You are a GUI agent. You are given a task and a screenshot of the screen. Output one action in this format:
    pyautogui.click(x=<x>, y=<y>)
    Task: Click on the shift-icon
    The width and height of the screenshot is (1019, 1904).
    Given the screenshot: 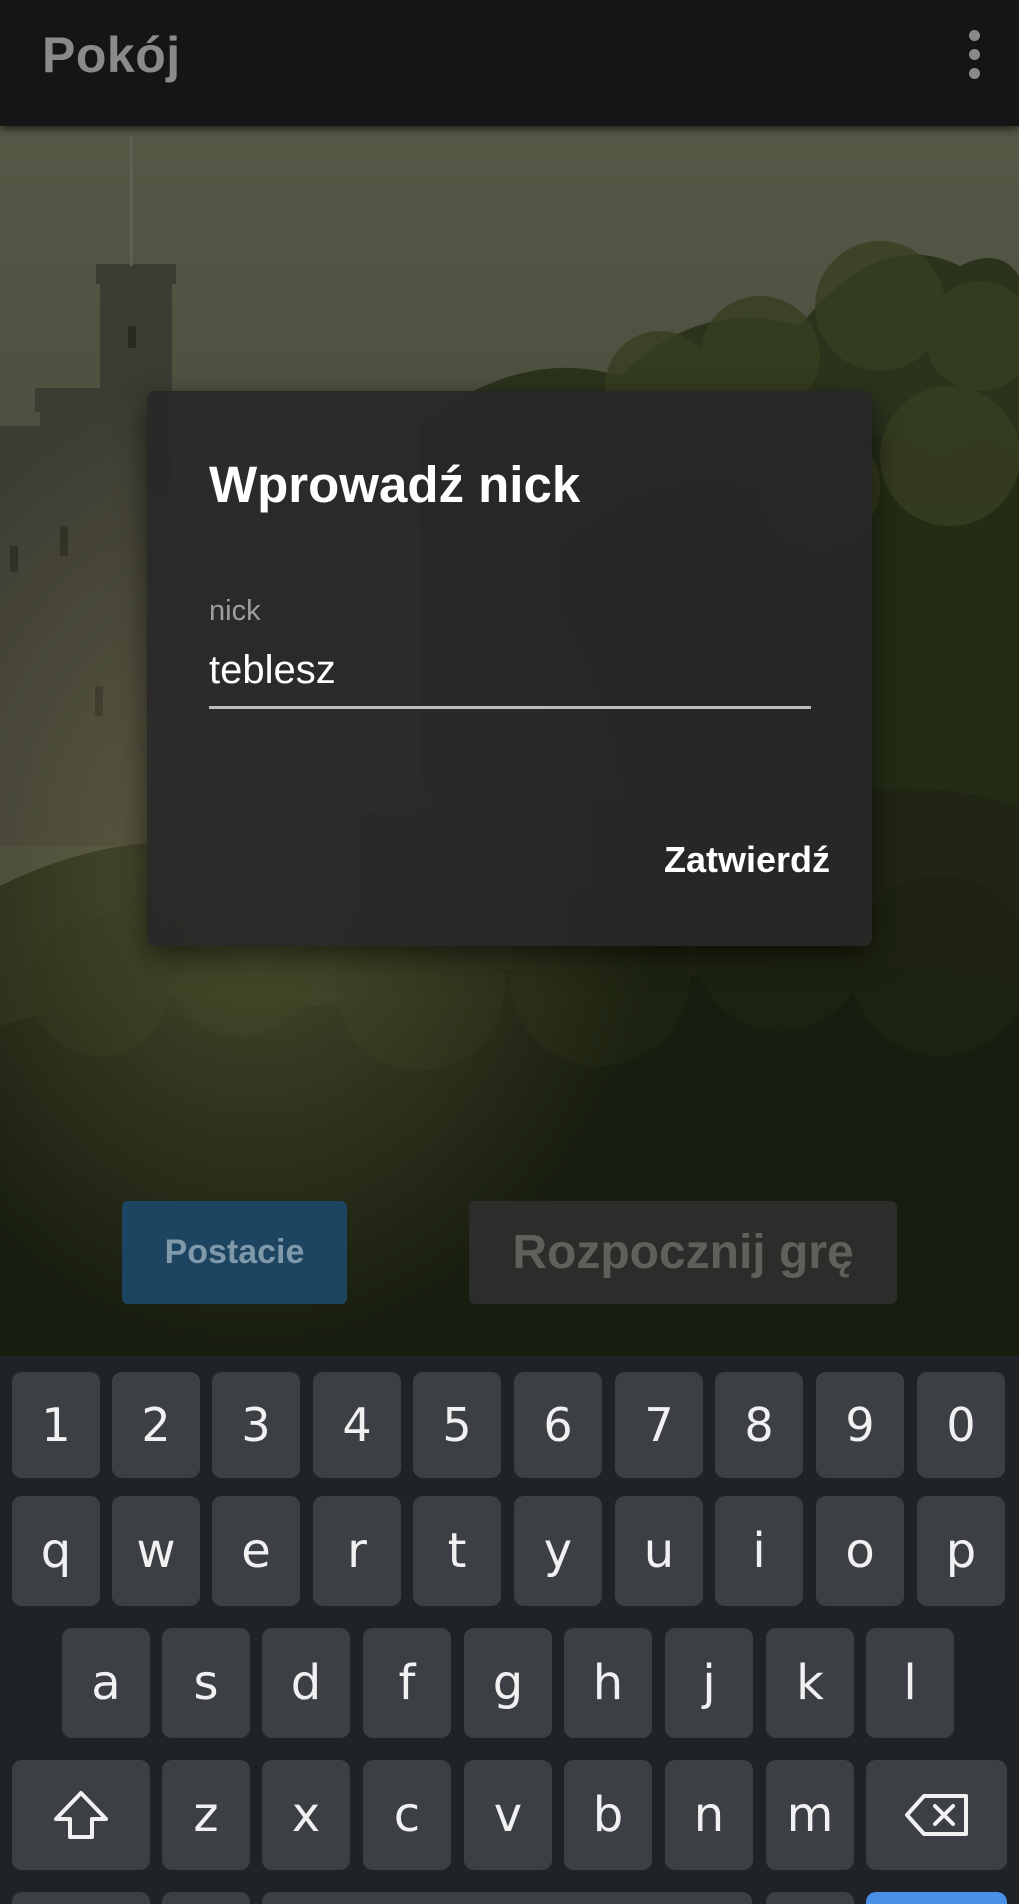 What is the action you would take?
    pyautogui.click(x=81, y=1815)
    